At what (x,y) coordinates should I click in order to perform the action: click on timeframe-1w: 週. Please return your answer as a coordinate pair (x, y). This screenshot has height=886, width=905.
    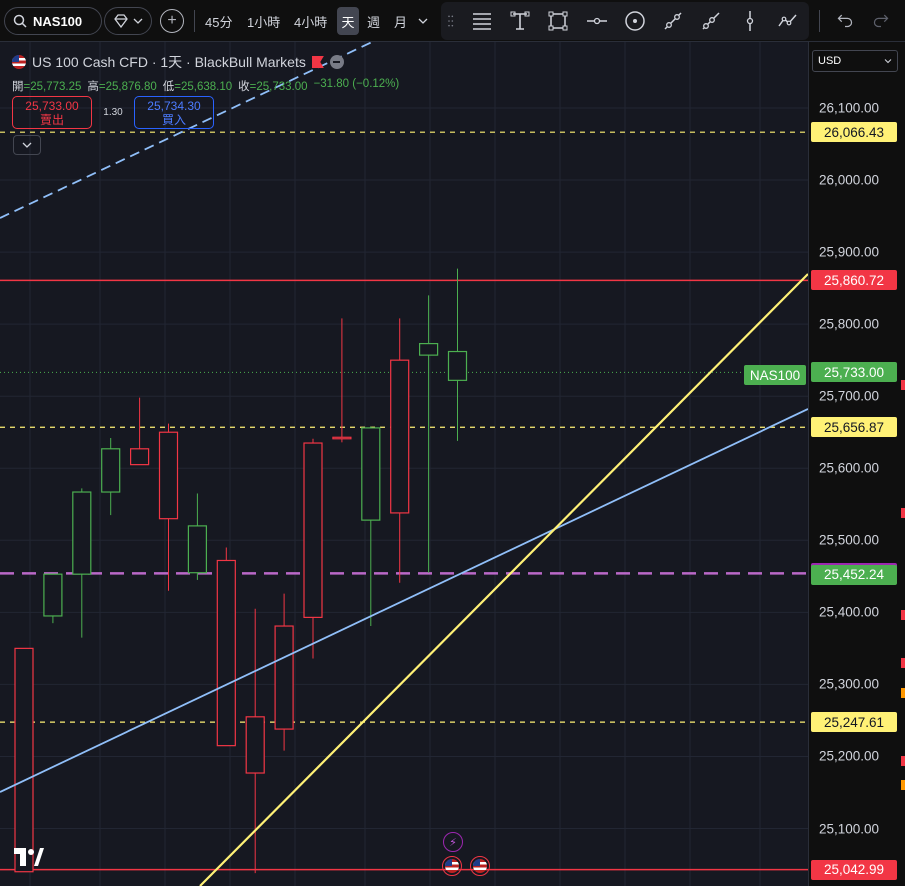
    Looking at the image, I should click on (373, 21).